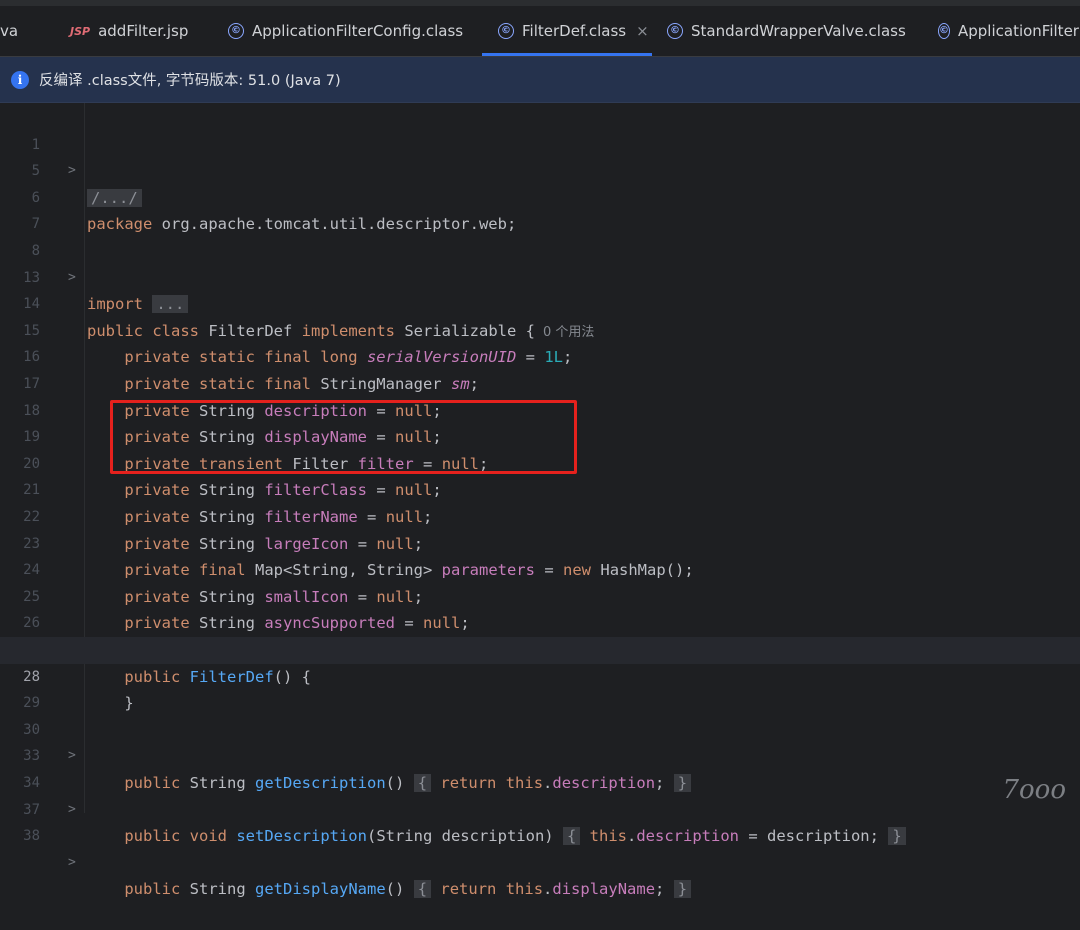  Describe the element at coordinates (358, 31) in the screenshot. I see `tab-label: ApplicationFilterConfig.class` at that location.